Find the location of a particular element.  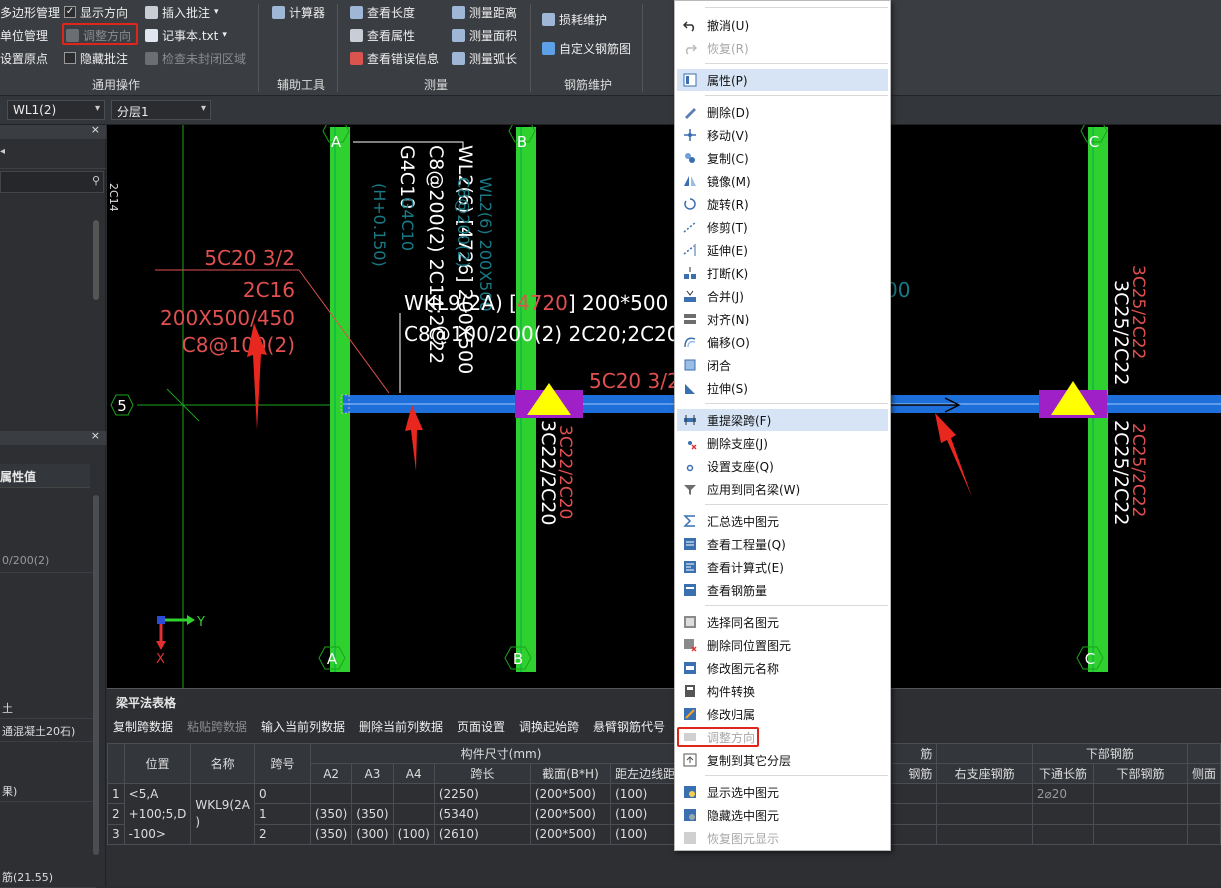

menu-item-apply-same-name: 应用到同名梁(W) is located at coordinates (782, 489).